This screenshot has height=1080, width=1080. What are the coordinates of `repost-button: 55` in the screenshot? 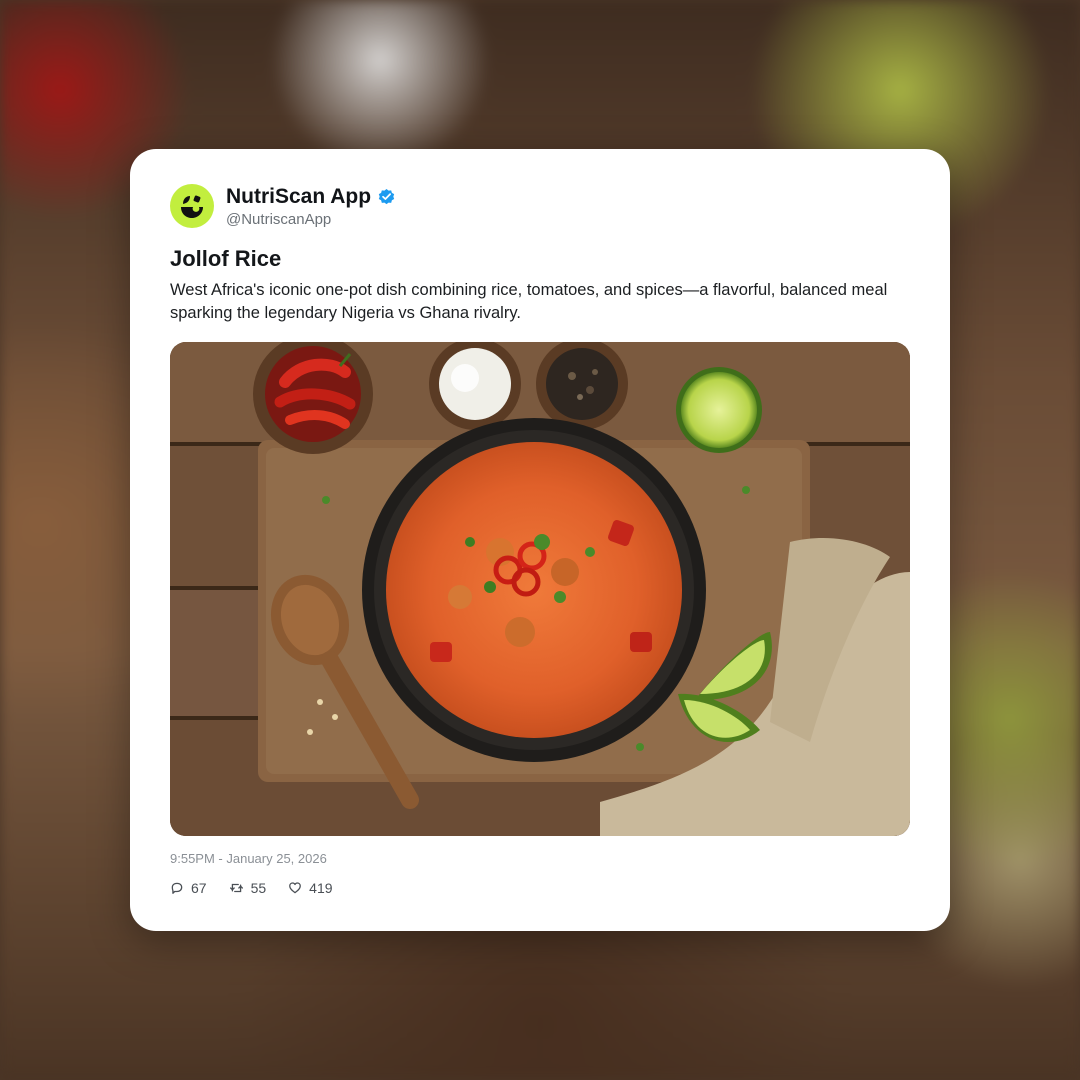 It's located at (248, 888).